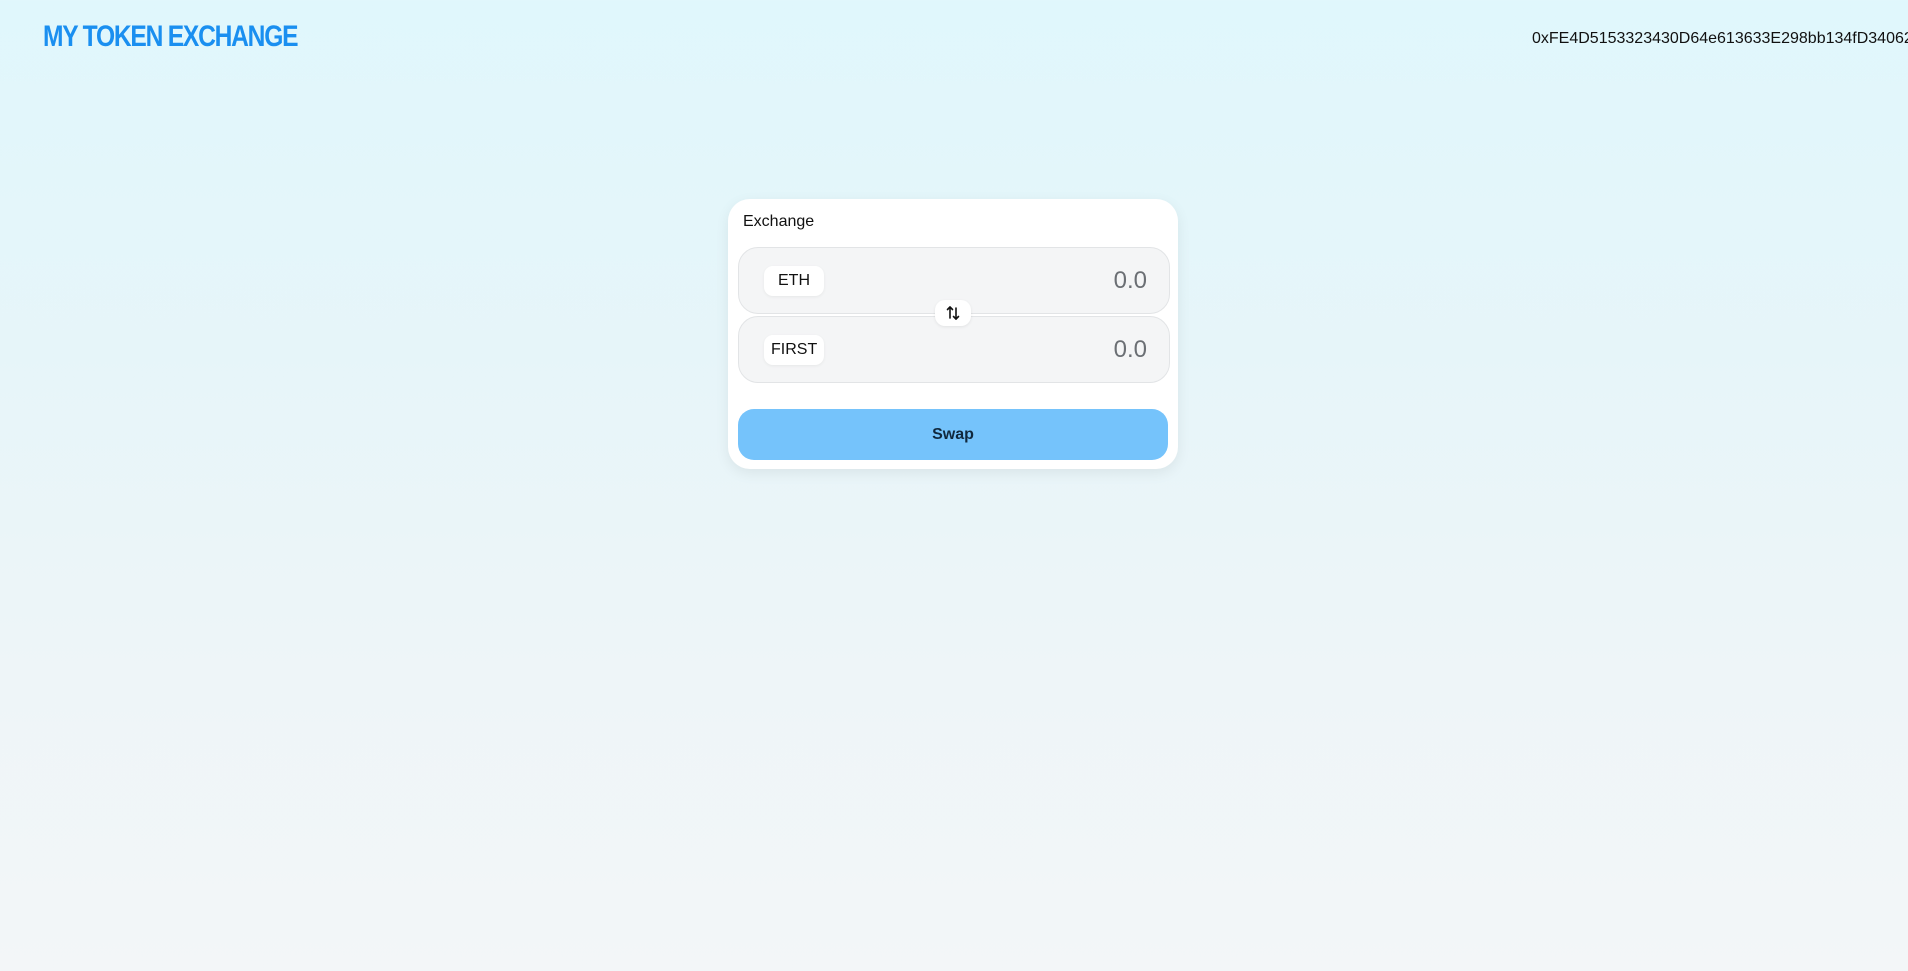 This screenshot has width=1908, height=971. I want to click on switch-tokens-button, so click(953, 313).